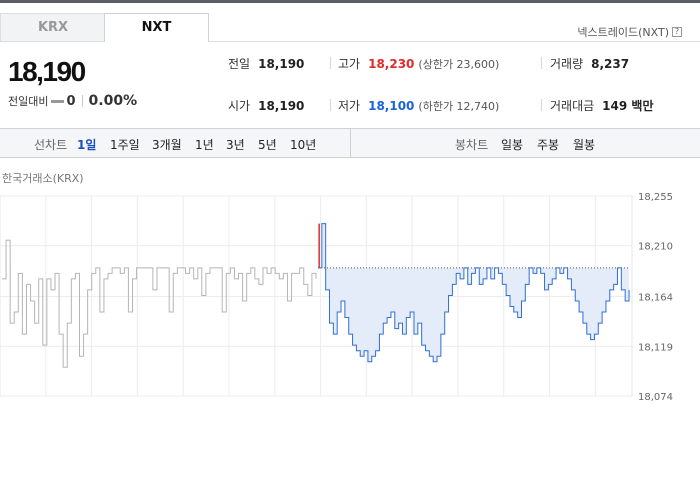 This screenshot has width=700, height=490. I want to click on y-tick-label: 18,255, so click(655, 197).